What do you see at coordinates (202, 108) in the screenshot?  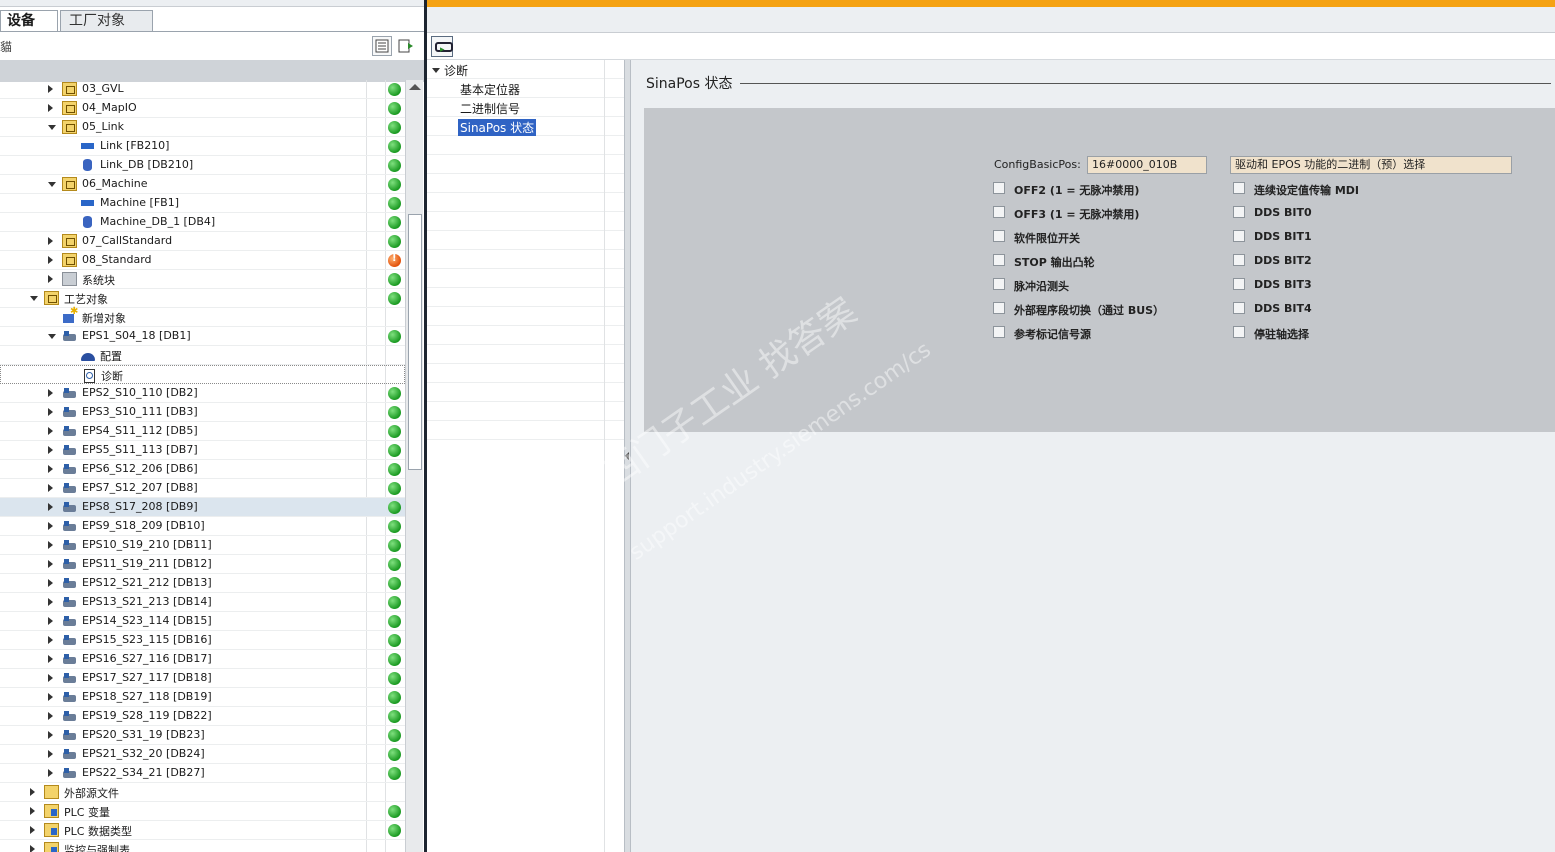 I see `tree-item: 04_MapIO` at bounding box center [202, 108].